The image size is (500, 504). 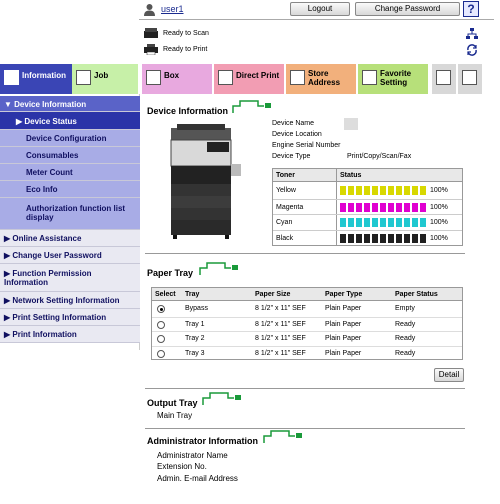 I want to click on tab-box: Box, so click(x=177, y=79).